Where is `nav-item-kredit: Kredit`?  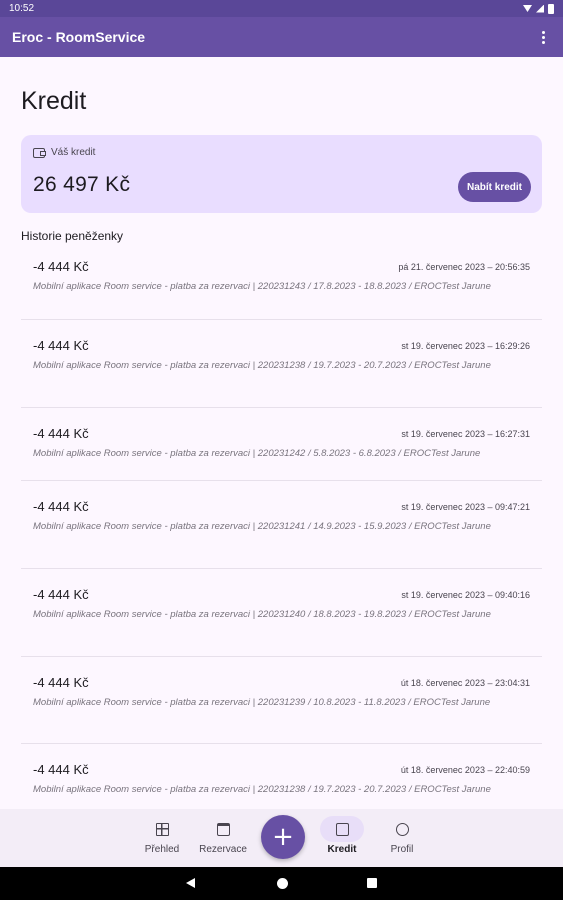 nav-item-kredit: Kredit is located at coordinates (342, 838).